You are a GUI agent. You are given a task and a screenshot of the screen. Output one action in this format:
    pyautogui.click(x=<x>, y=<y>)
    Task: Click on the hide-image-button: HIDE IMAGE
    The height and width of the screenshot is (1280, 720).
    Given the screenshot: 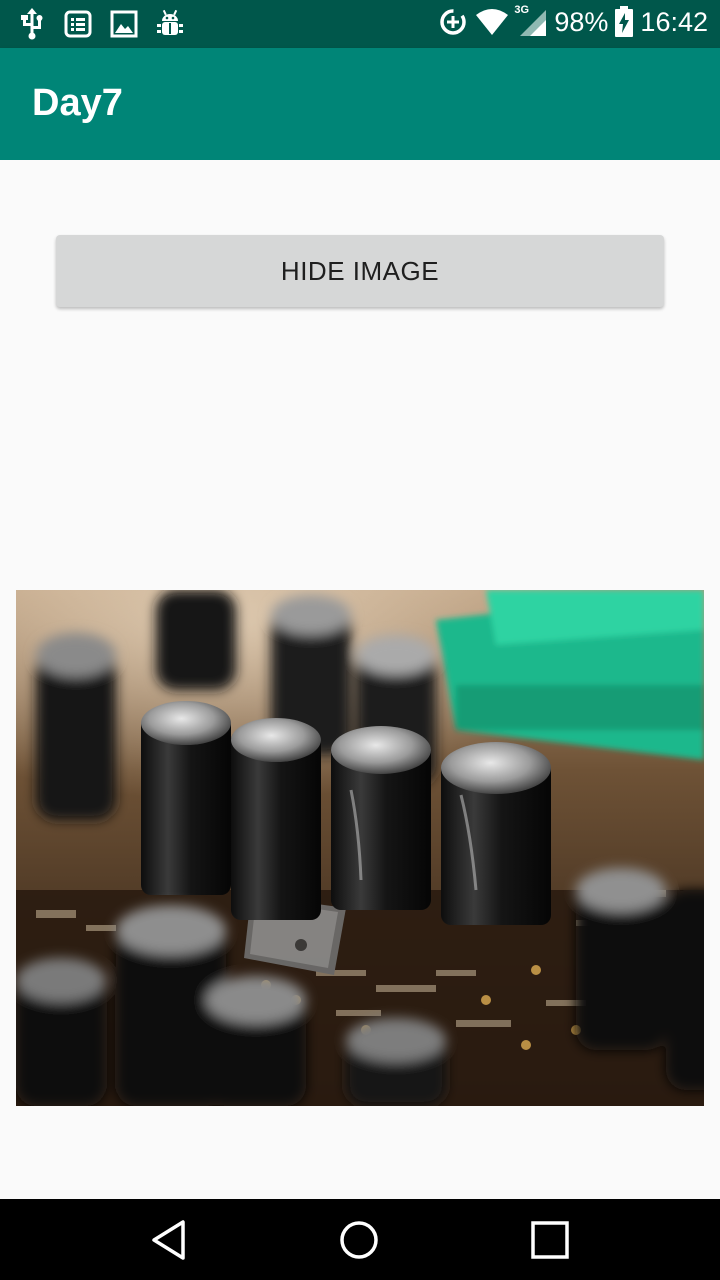 What is the action you would take?
    pyautogui.click(x=360, y=271)
    